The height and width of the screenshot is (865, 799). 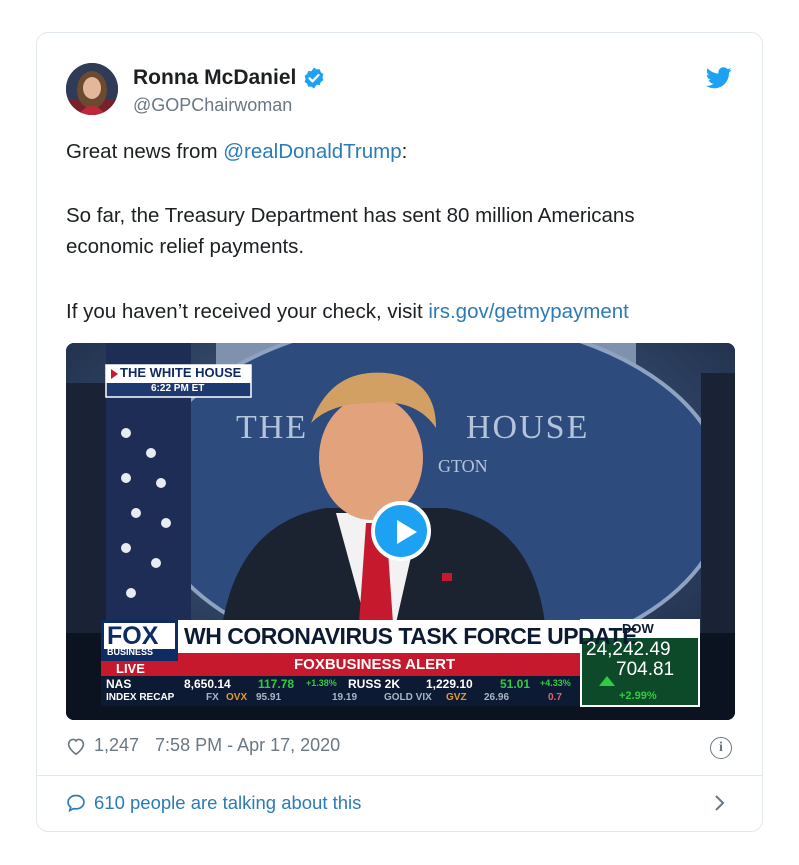 I want to click on ticker-row2-label: INDEX RECAP, so click(x=140, y=697).